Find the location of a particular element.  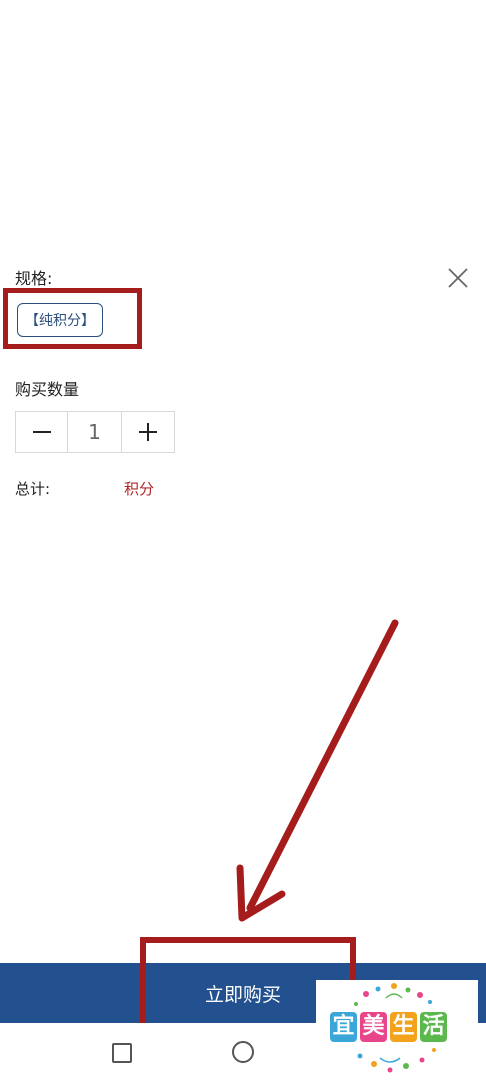

buy-now-label: 立即购买 is located at coordinates (242, 994).